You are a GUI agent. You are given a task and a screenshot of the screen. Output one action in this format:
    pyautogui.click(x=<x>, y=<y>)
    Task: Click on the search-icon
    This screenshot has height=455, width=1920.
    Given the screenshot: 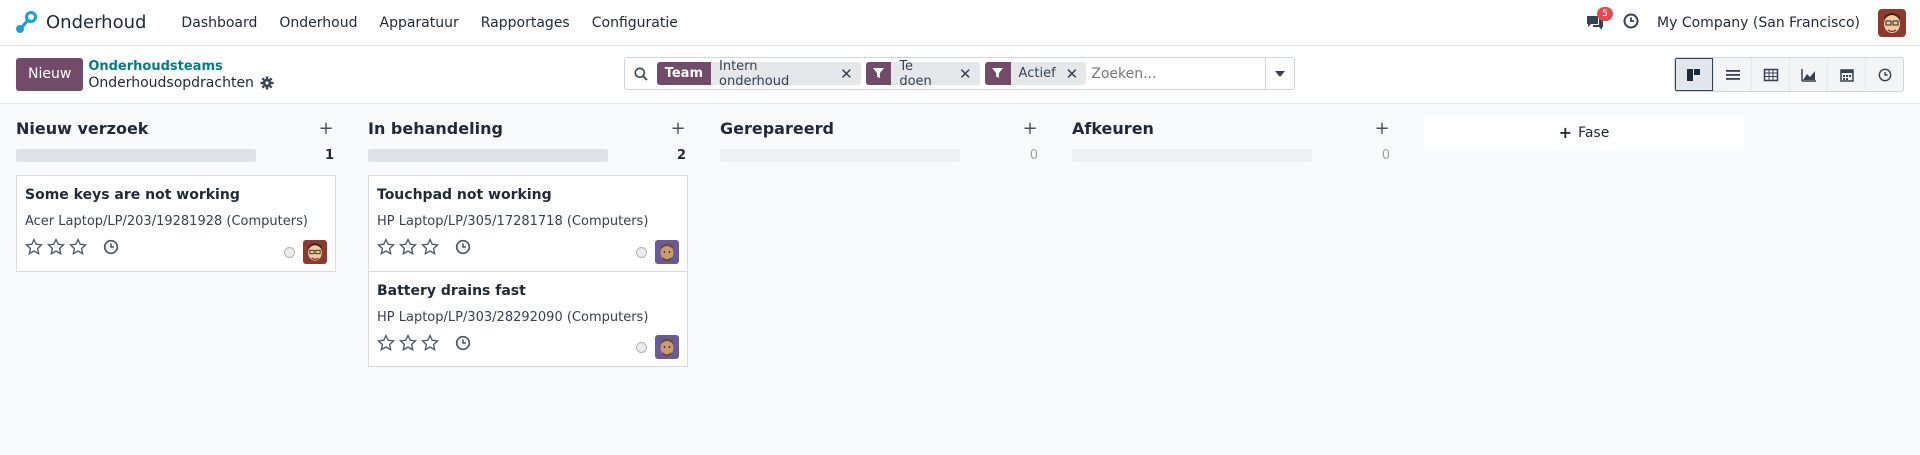 What is the action you would take?
    pyautogui.click(x=641, y=73)
    